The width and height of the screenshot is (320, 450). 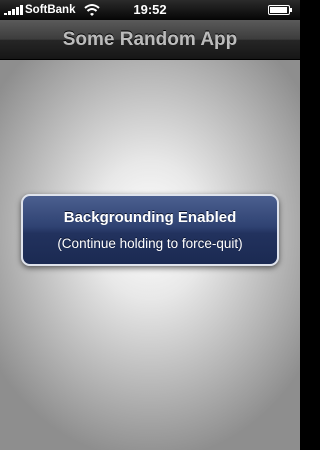 What do you see at coordinates (150, 217) in the screenshot?
I see `alert-title: Backgrounding Enabled` at bounding box center [150, 217].